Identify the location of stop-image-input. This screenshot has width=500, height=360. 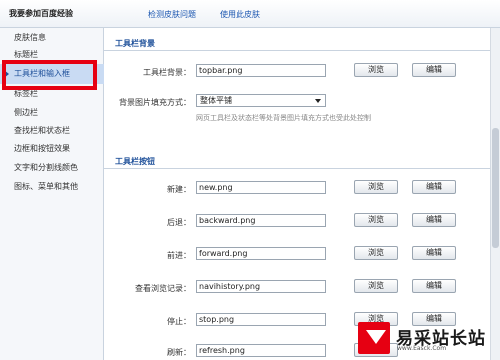
(261, 319).